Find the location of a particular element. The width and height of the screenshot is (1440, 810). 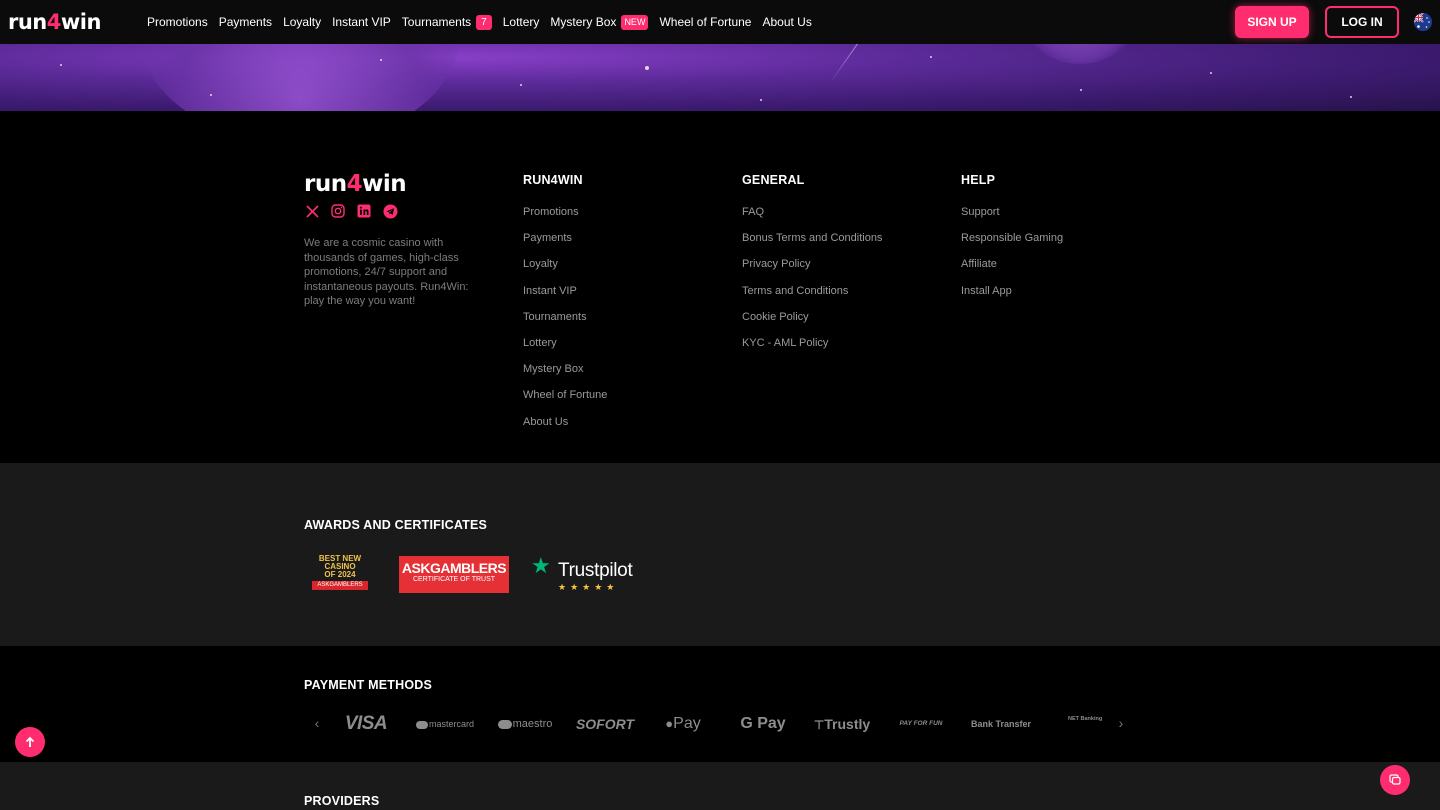

nav-label: Mystery Box is located at coordinates (583, 22).